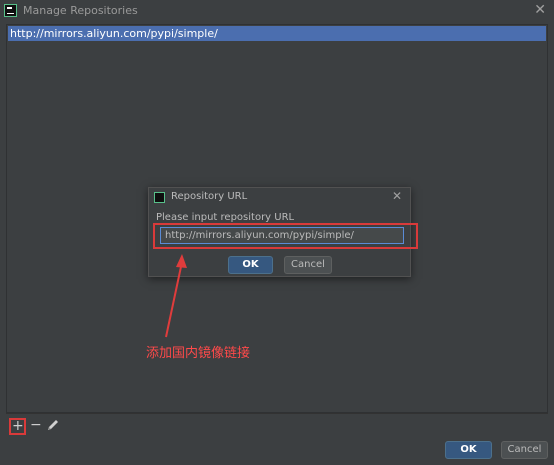 This screenshot has height=465, width=554. What do you see at coordinates (176, 296) in the screenshot?
I see `annotation-arrow` at bounding box center [176, 296].